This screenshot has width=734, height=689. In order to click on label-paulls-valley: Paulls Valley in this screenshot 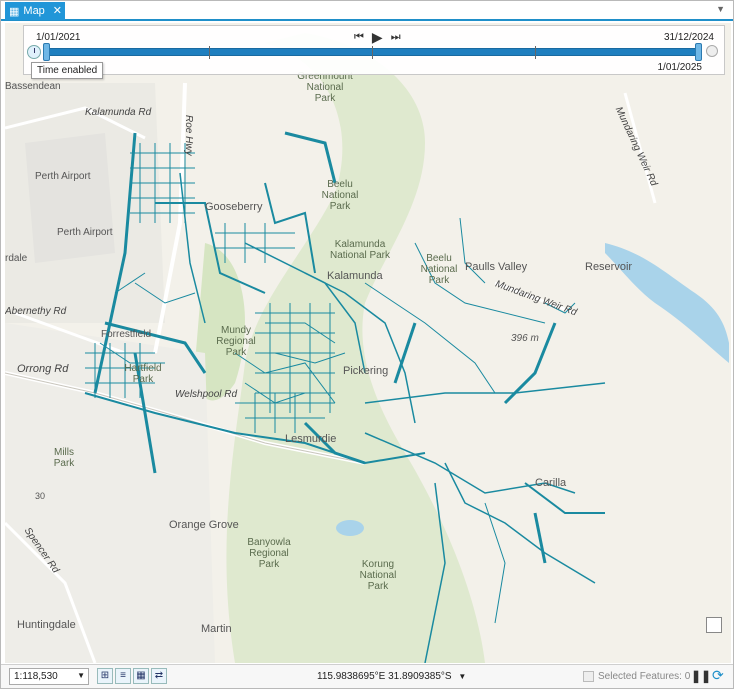, I will do `click(496, 267)`.